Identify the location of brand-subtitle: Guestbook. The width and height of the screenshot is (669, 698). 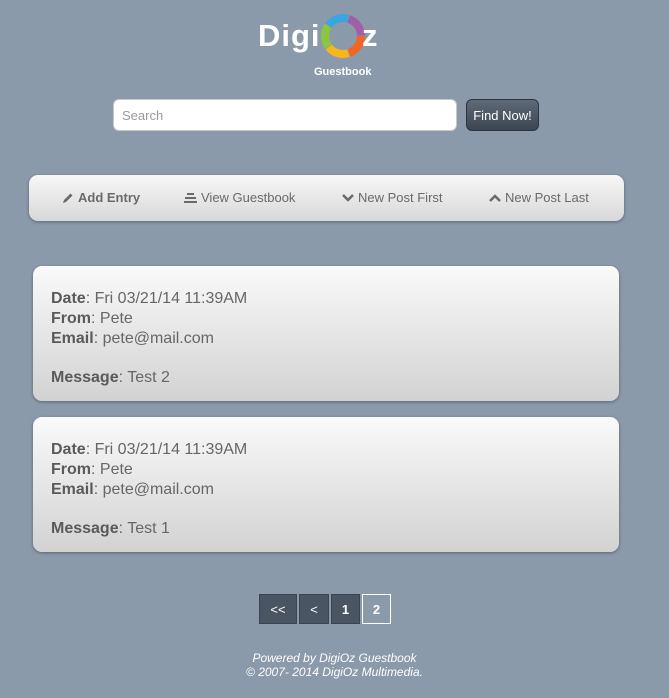
(343, 72).